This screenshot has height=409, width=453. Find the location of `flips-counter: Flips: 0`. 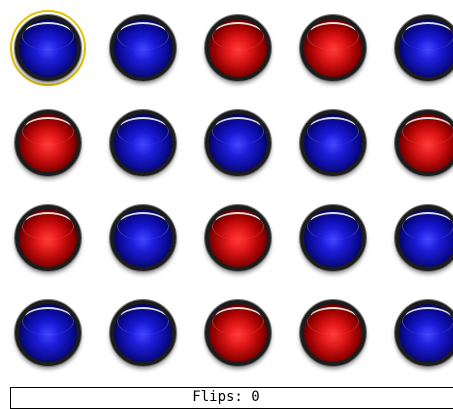

flips-counter: Flips: 0 is located at coordinates (231, 398).